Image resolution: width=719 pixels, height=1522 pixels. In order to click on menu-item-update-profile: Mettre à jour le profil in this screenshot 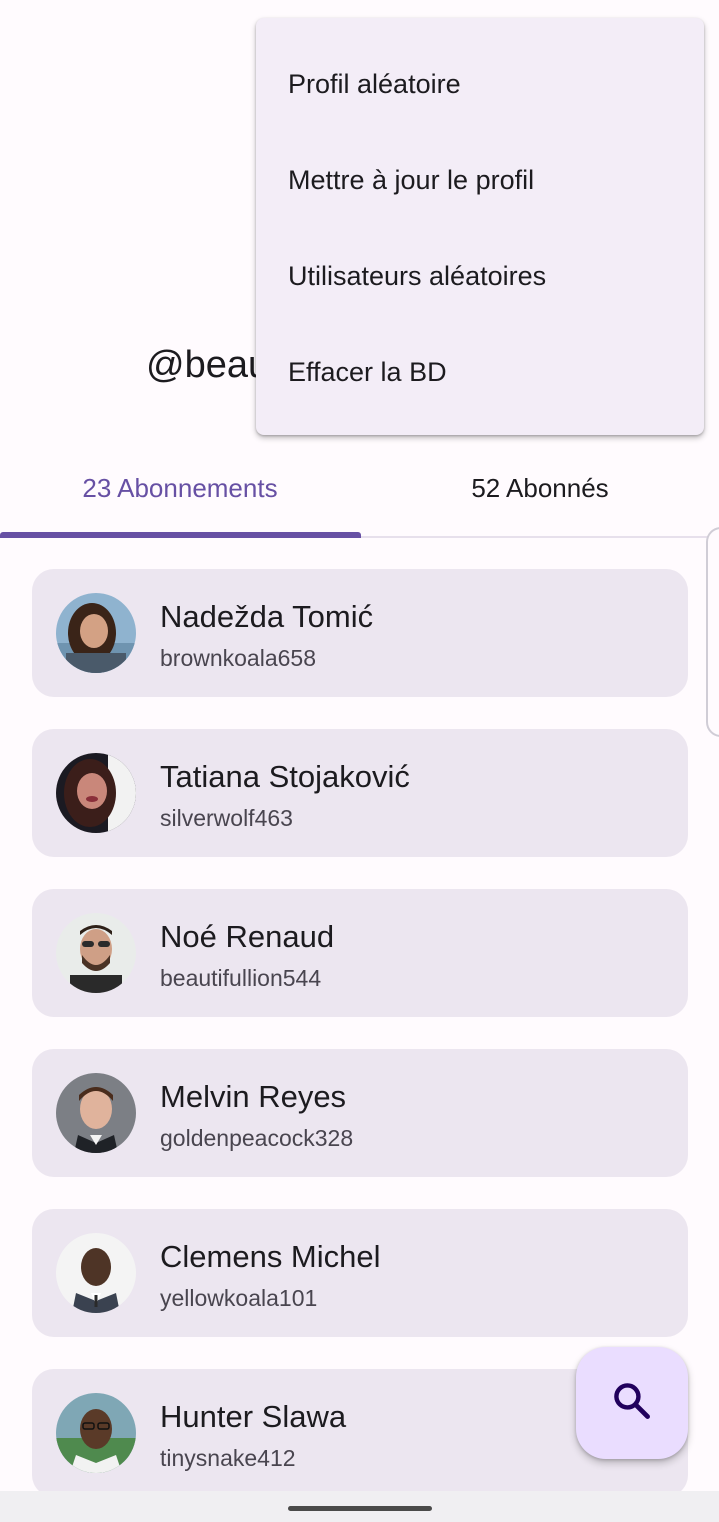, I will do `click(480, 180)`.